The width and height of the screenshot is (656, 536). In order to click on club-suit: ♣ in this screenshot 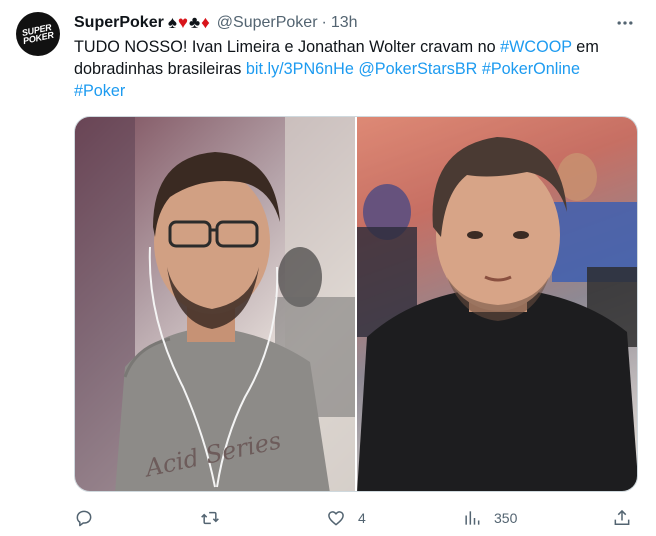, I will do `click(195, 22)`.